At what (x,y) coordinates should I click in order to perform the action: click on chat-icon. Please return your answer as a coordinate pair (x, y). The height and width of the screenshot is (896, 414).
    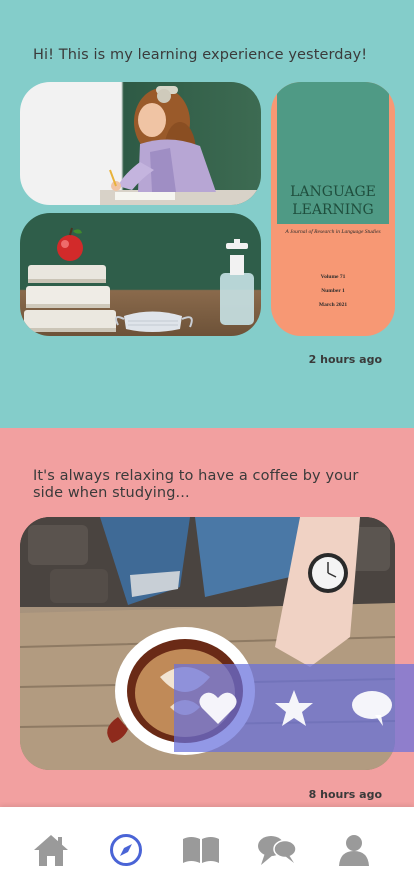
    Looking at the image, I should click on (277, 850).